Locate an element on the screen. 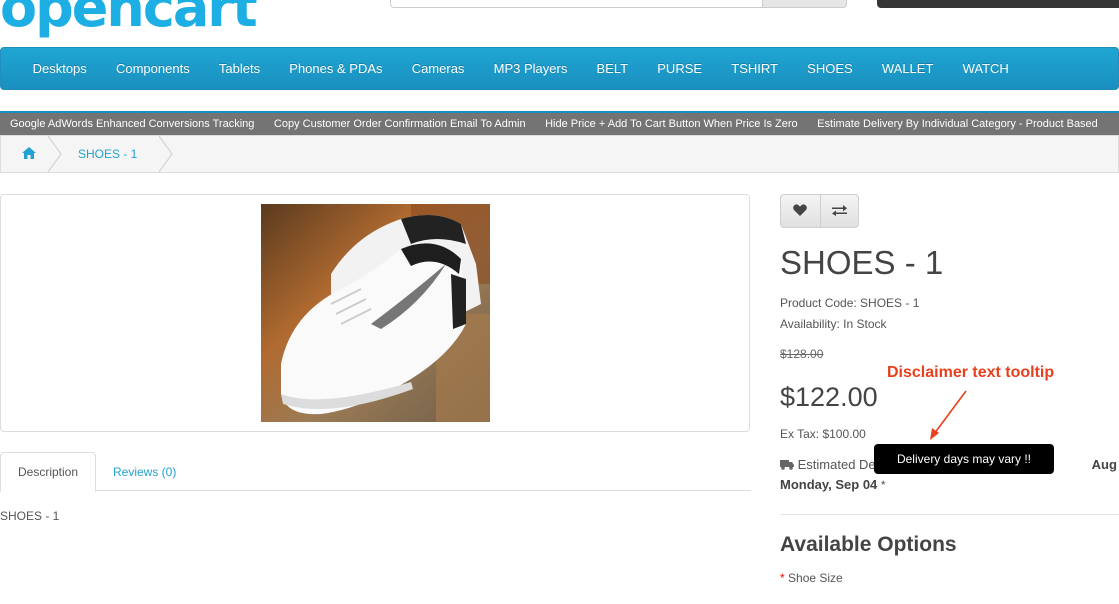 This screenshot has width=1119, height=604. menu-item-wallet: WALLET is located at coordinates (907, 68).